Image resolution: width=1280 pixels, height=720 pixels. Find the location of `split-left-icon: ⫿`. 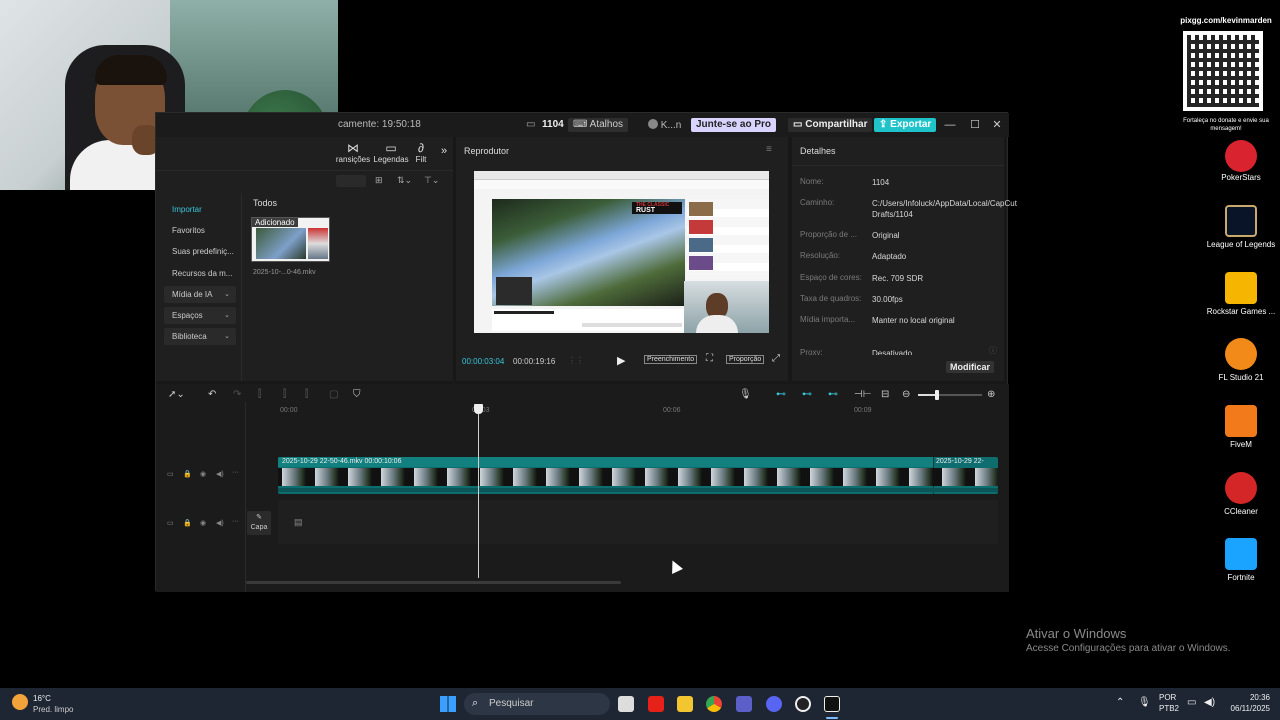

split-left-icon: ⫿ is located at coordinates (284, 394).